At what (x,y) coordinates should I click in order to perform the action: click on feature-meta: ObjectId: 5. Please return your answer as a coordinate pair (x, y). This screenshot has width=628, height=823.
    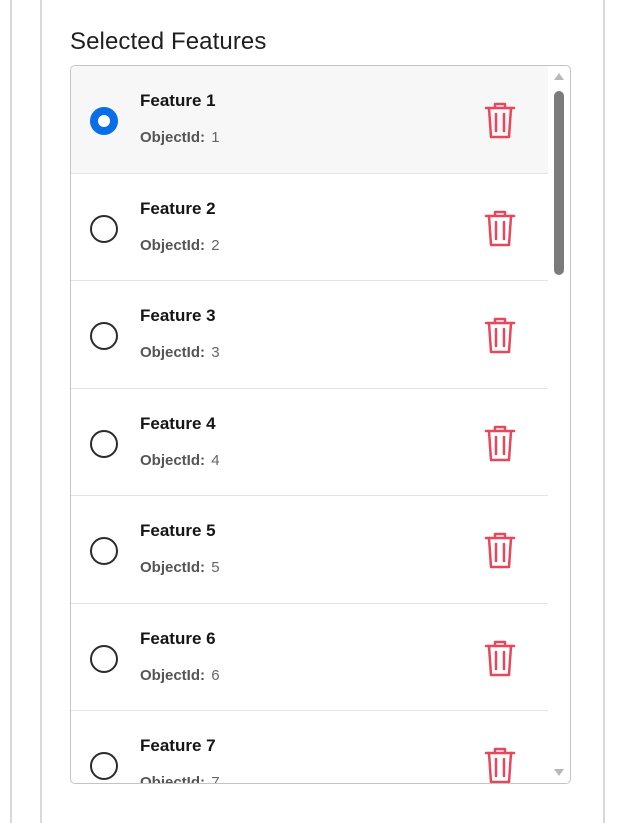
    Looking at the image, I should click on (180, 567).